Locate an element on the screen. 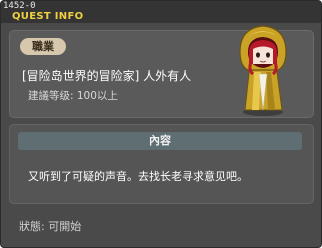 The image size is (322, 248). quest-status: 狀態: 可開始 is located at coordinates (50, 226).